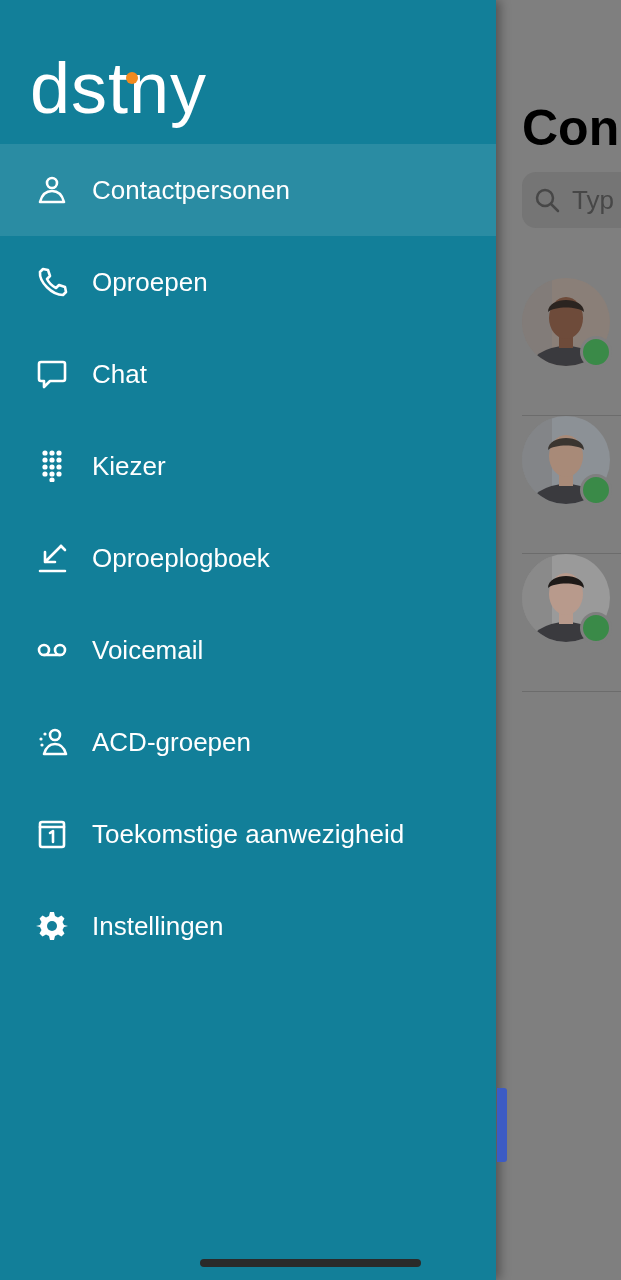 The image size is (621, 1280). I want to click on app-logo: dstny, so click(119, 88).